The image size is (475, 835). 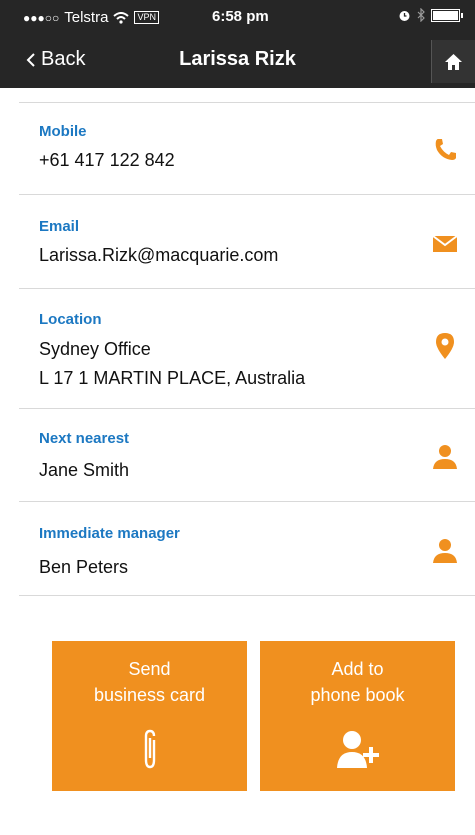 I want to click on add-to-phone-book-button: Add to phone book, so click(x=357, y=716).